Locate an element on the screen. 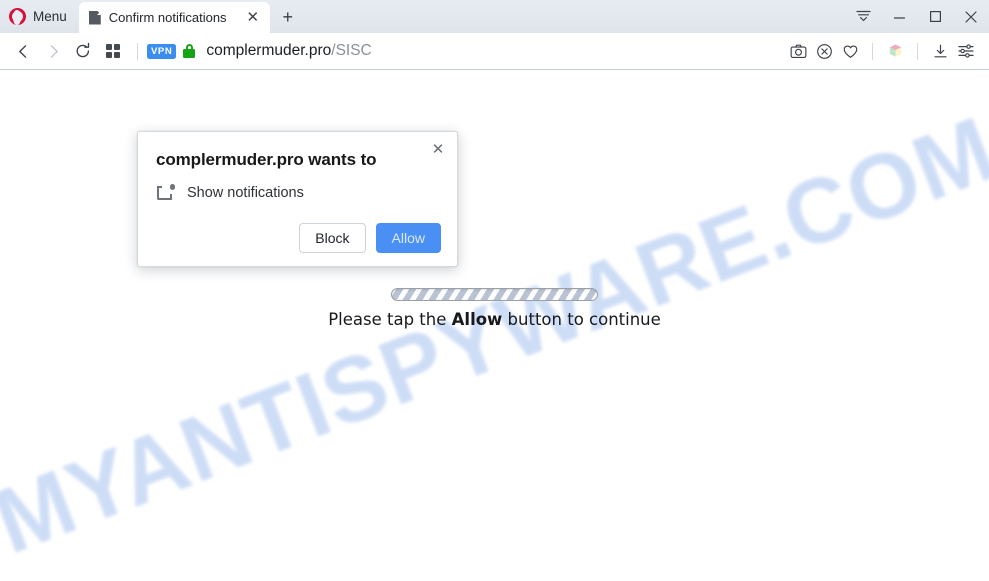 Image resolution: width=989 pixels, height=581 pixels. url-path: /SISC is located at coordinates (351, 50).